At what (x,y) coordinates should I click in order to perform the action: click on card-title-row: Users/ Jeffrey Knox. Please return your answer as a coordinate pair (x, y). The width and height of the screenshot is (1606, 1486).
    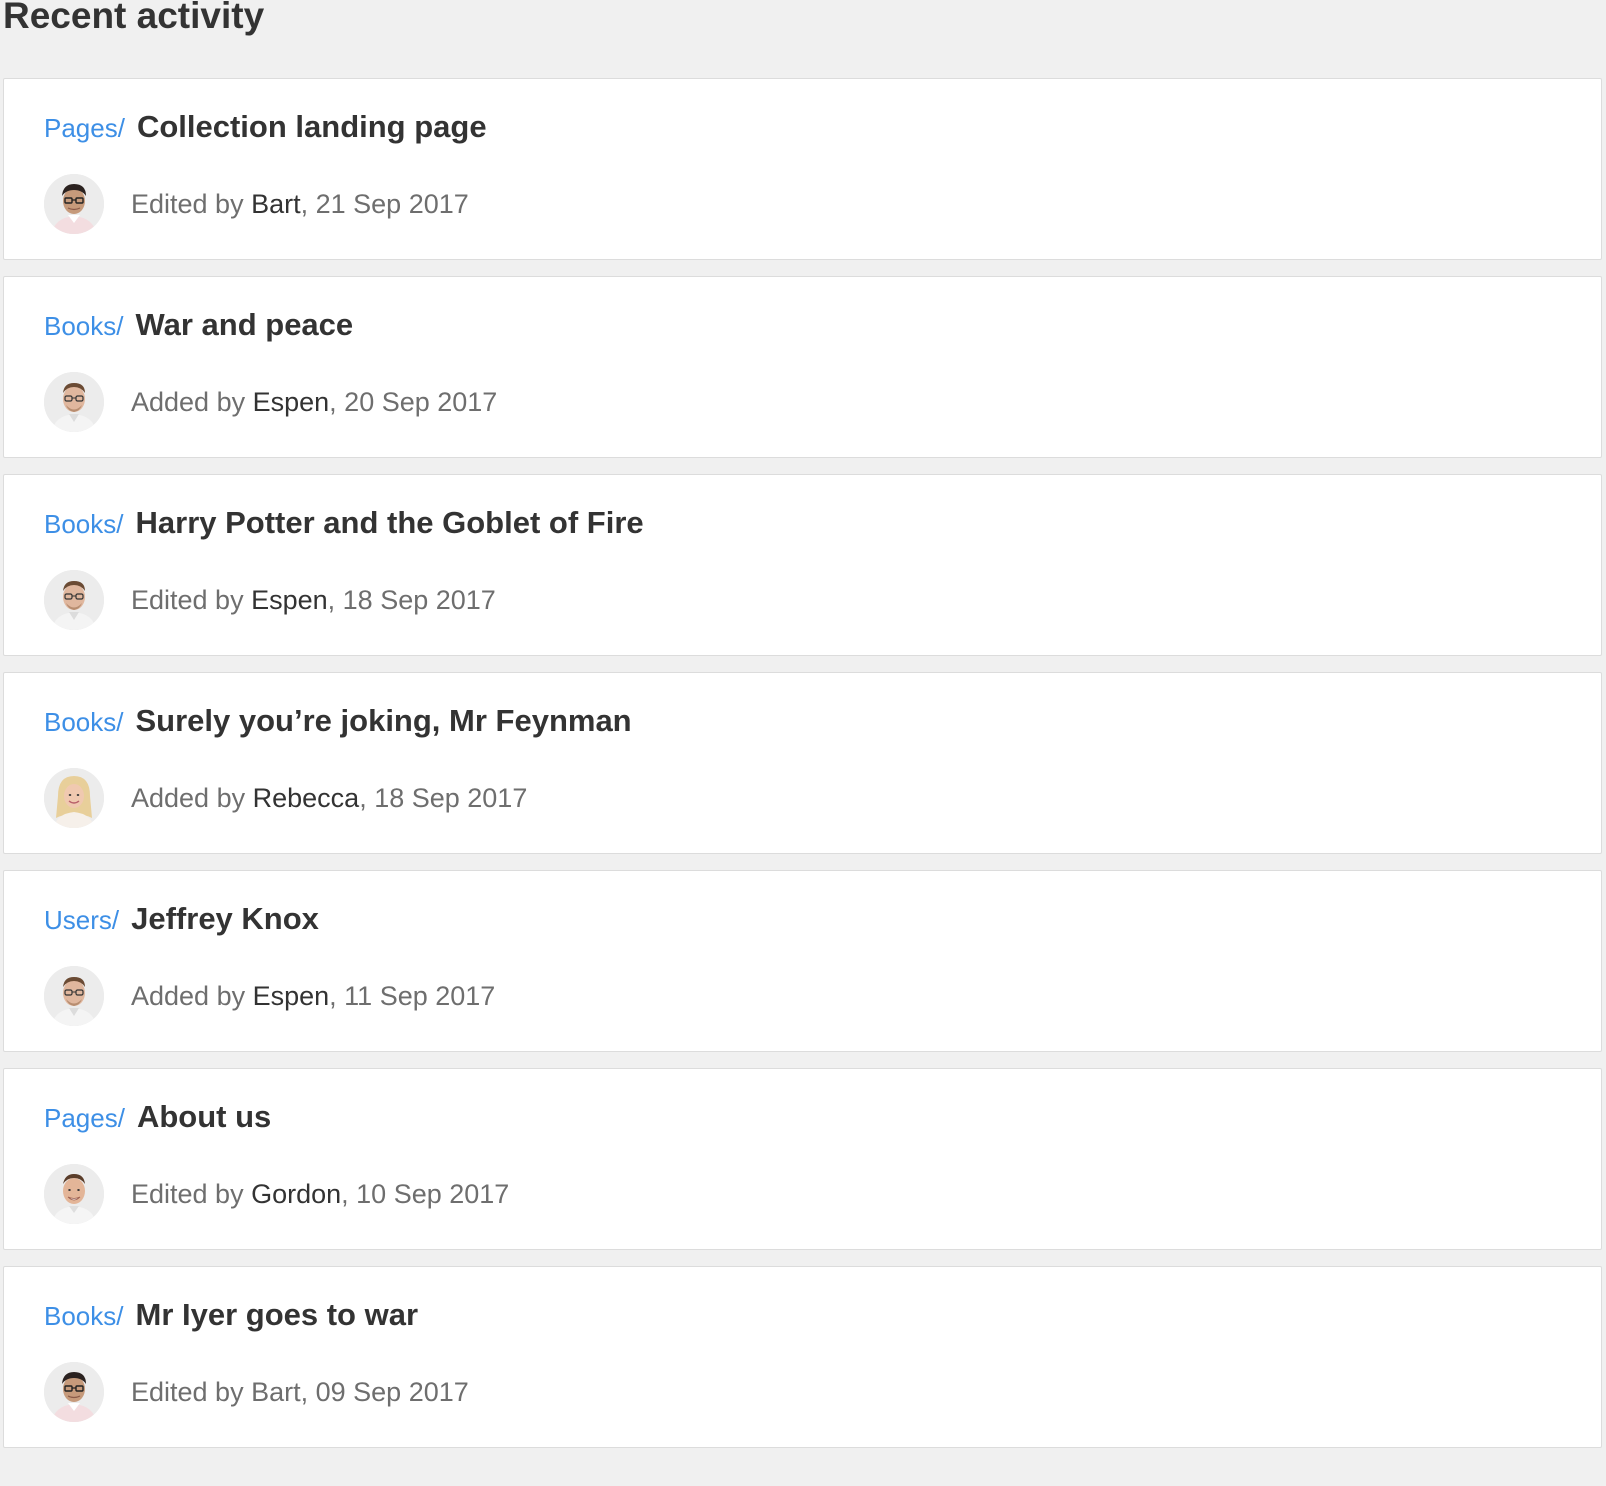
    Looking at the image, I should click on (181, 921).